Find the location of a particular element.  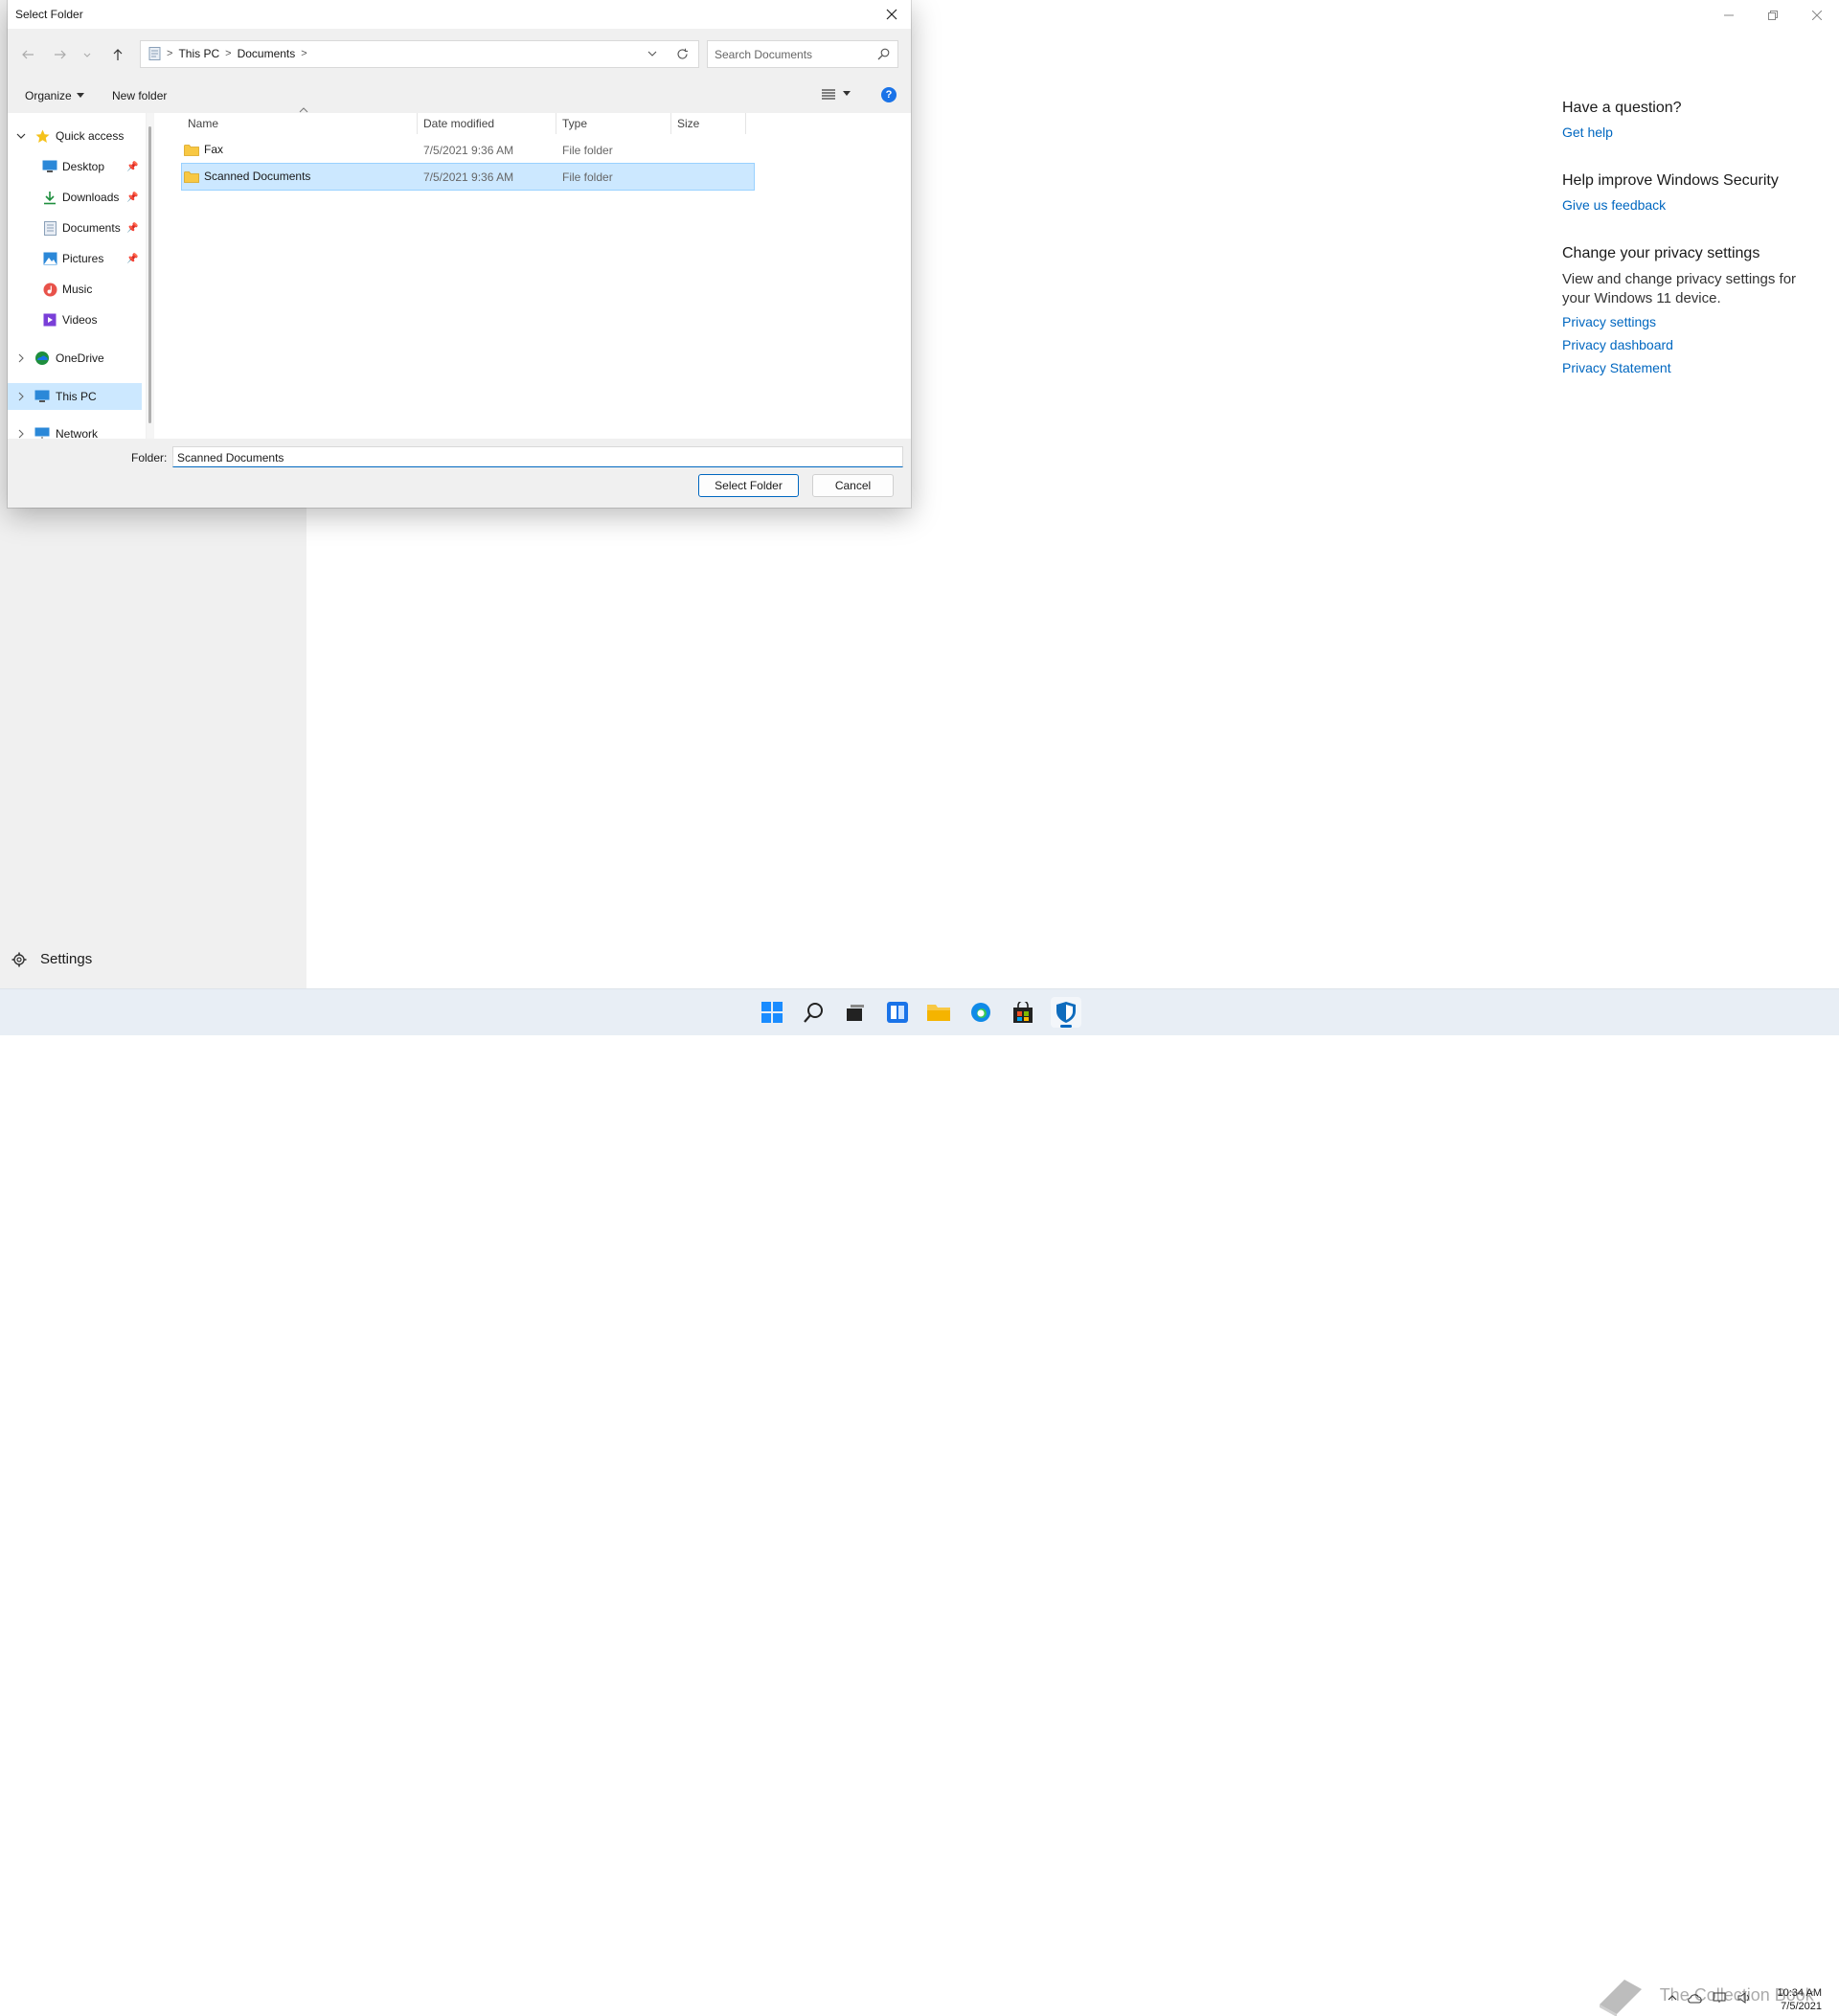

close-icon is located at coordinates (891, 14).